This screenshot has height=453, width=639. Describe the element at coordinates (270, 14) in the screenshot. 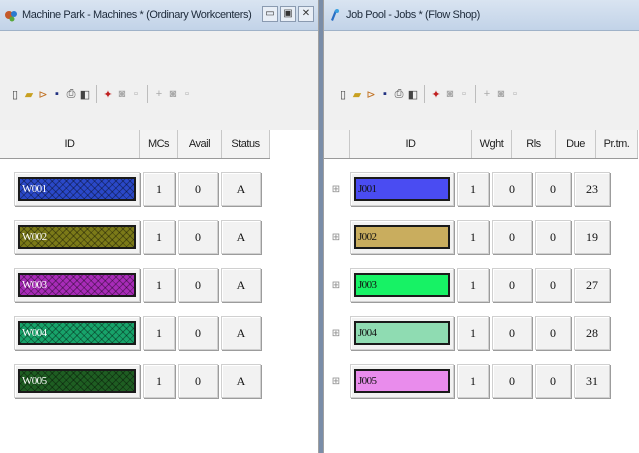

I see `minimize-button: ▭` at that location.